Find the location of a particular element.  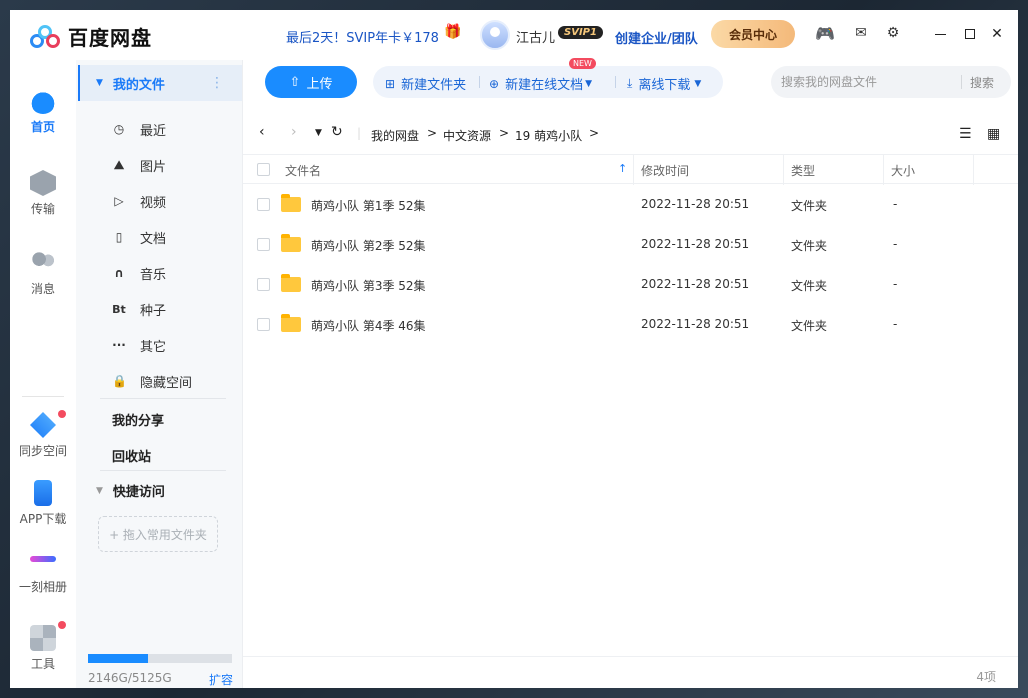

nav-tools-label: 工具 is located at coordinates (42, 664).